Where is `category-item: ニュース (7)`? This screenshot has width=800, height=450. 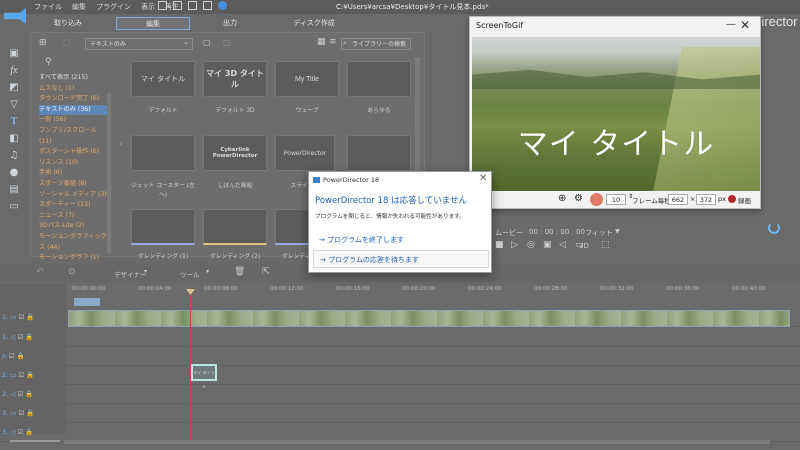
category-item: ニュース (7) is located at coordinates (75, 216).